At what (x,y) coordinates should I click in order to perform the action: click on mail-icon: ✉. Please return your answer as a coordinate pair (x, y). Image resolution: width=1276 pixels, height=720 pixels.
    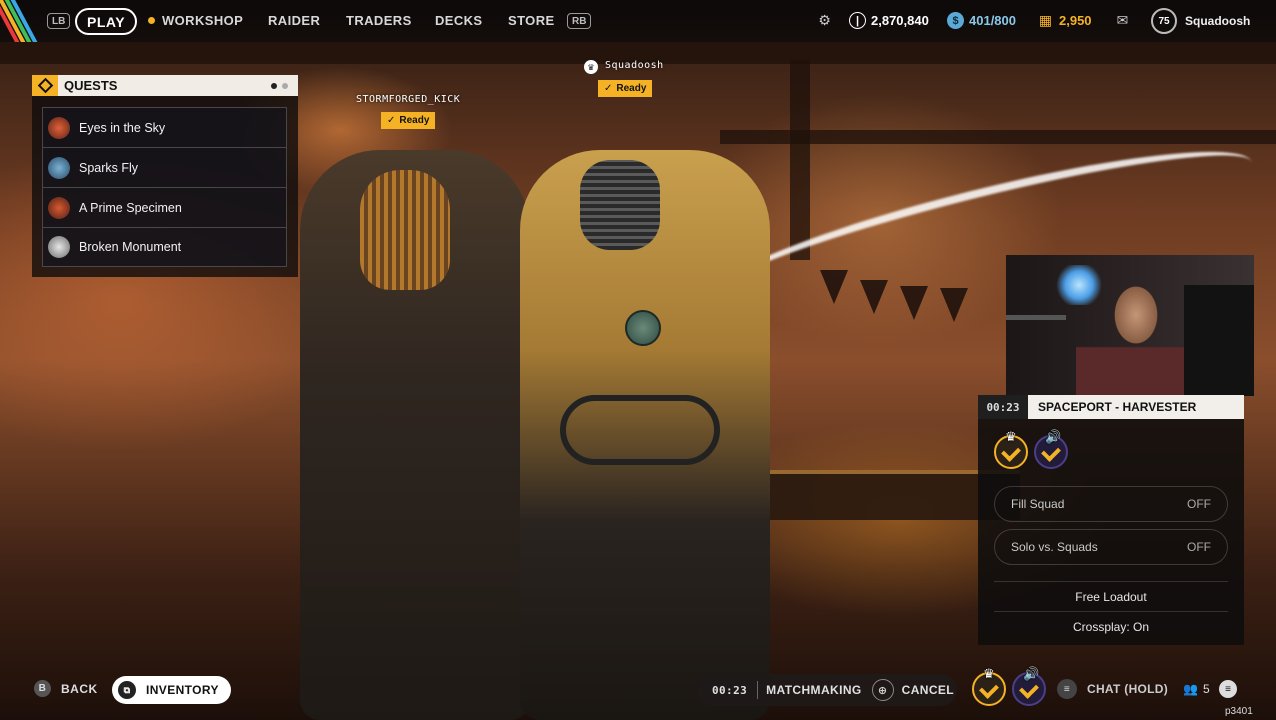
    Looking at the image, I should click on (1122, 20).